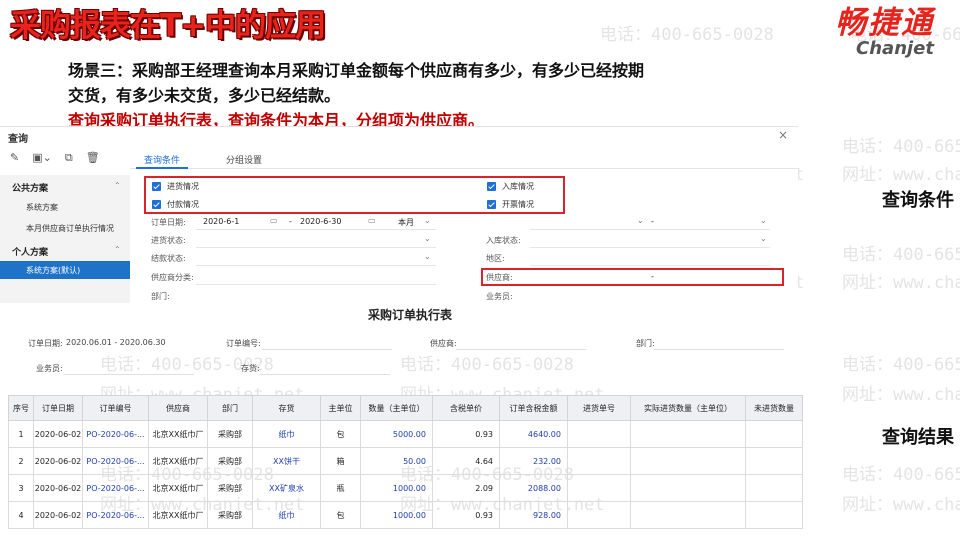 The height and width of the screenshot is (540, 960). I want to click on order-date-to: 2020-6-30, so click(320, 221).